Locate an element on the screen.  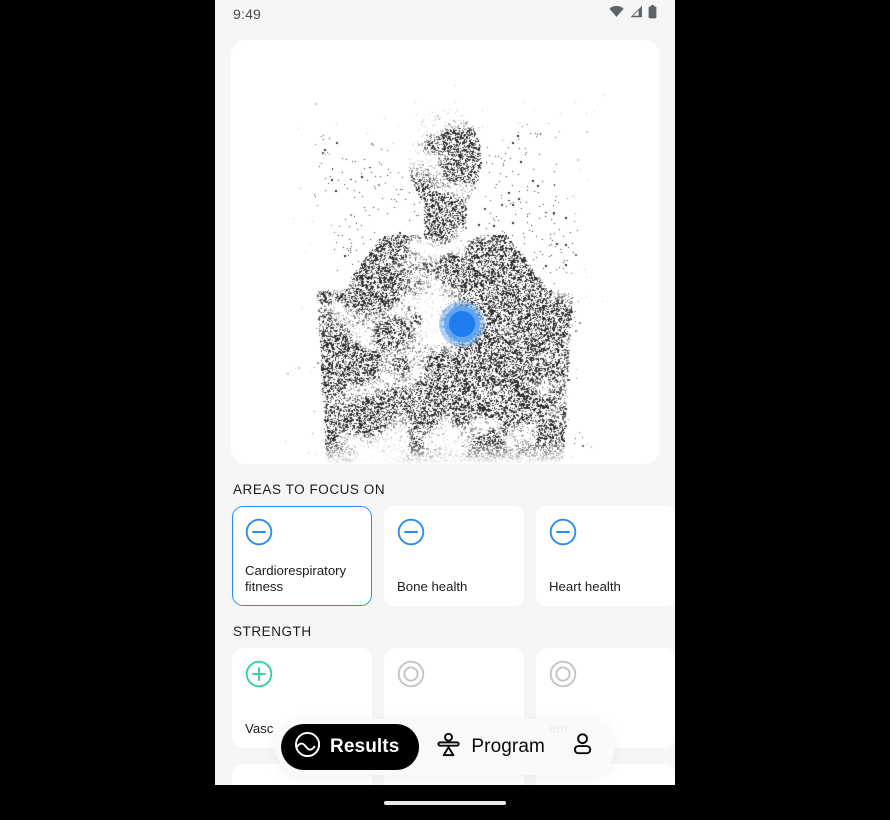
focus-card-bone-health: Bone health is located at coordinates (454, 556).